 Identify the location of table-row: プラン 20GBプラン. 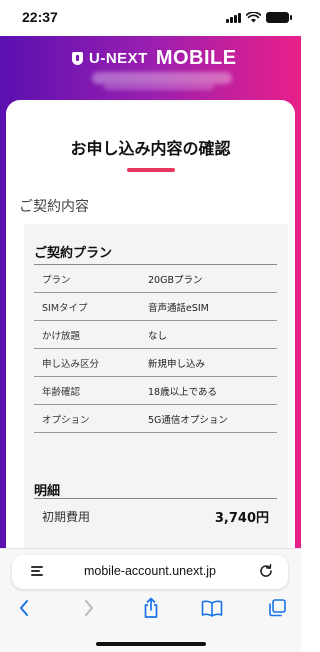
(155, 279).